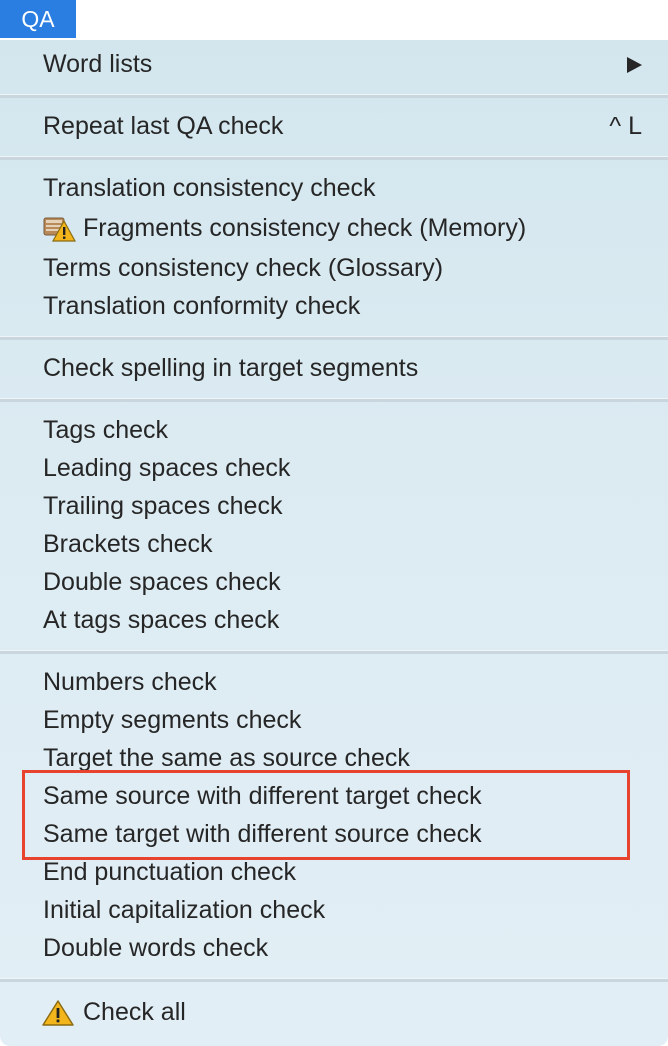  What do you see at coordinates (334, 506) in the screenshot?
I see `menu-item-trailing-spaces-check: Trailing spaces check` at bounding box center [334, 506].